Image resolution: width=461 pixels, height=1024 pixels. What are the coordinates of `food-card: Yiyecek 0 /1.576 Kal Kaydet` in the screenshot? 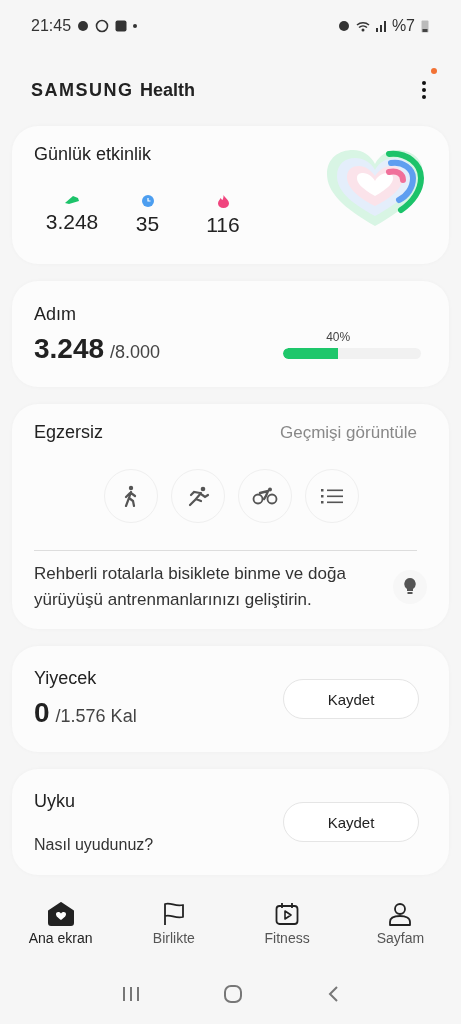 It's located at (230, 699).